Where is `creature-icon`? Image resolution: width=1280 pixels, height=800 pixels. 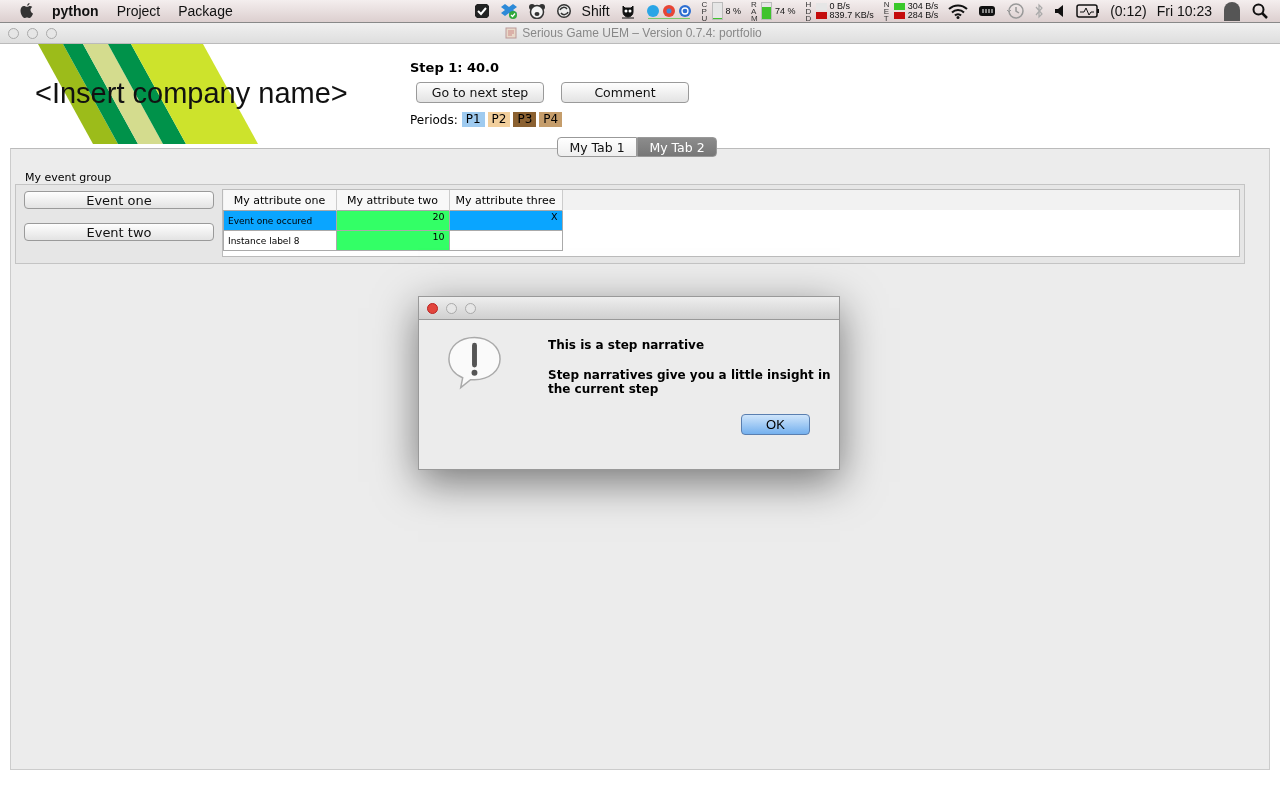 creature-icon is located at coordinates (627, 11).